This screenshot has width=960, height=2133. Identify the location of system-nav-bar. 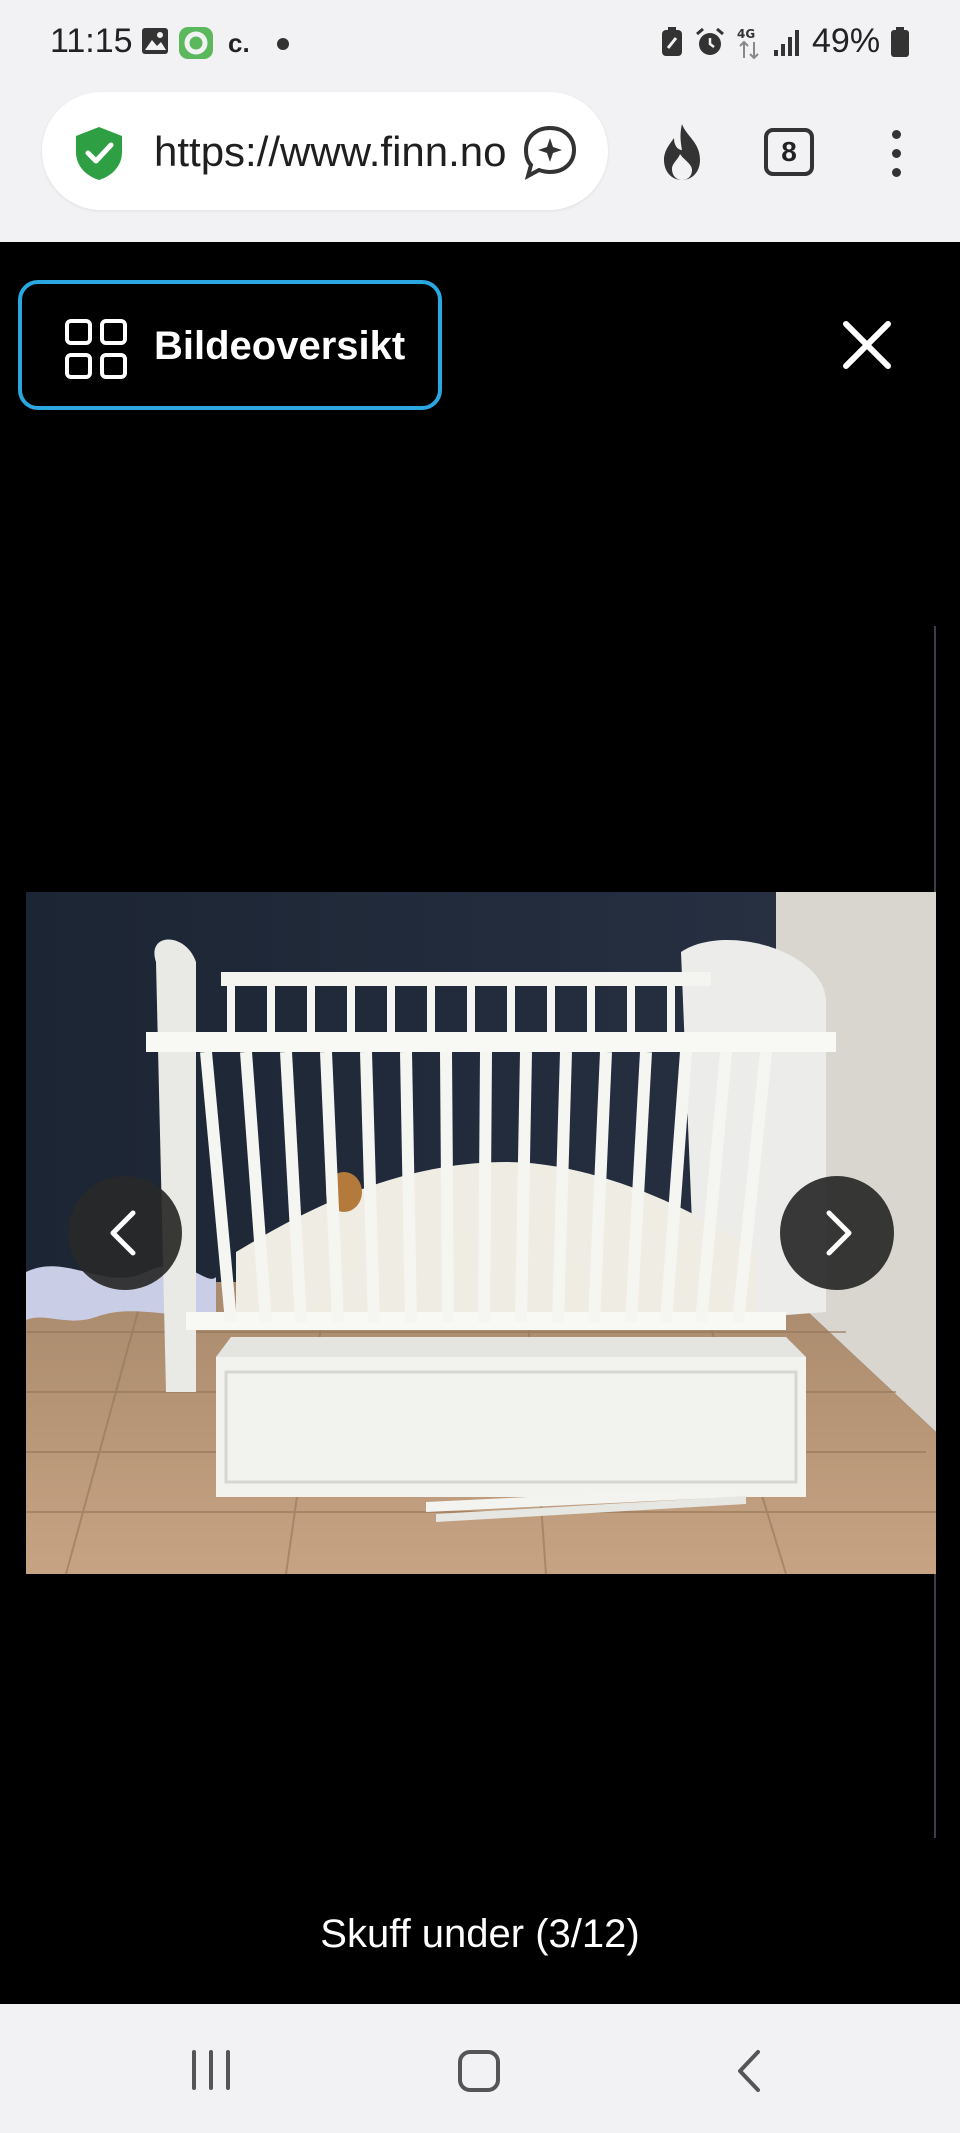
(480, 2068).